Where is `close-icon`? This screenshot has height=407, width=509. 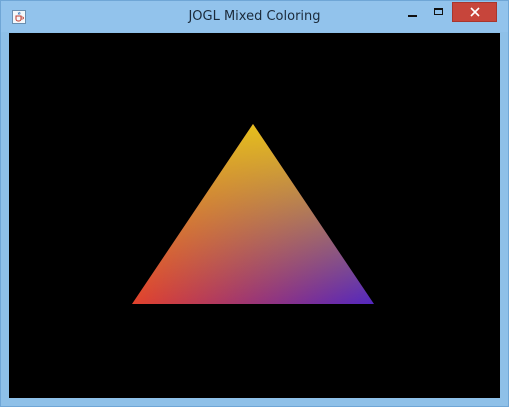
close-icon is located at coordinates (474, 12).